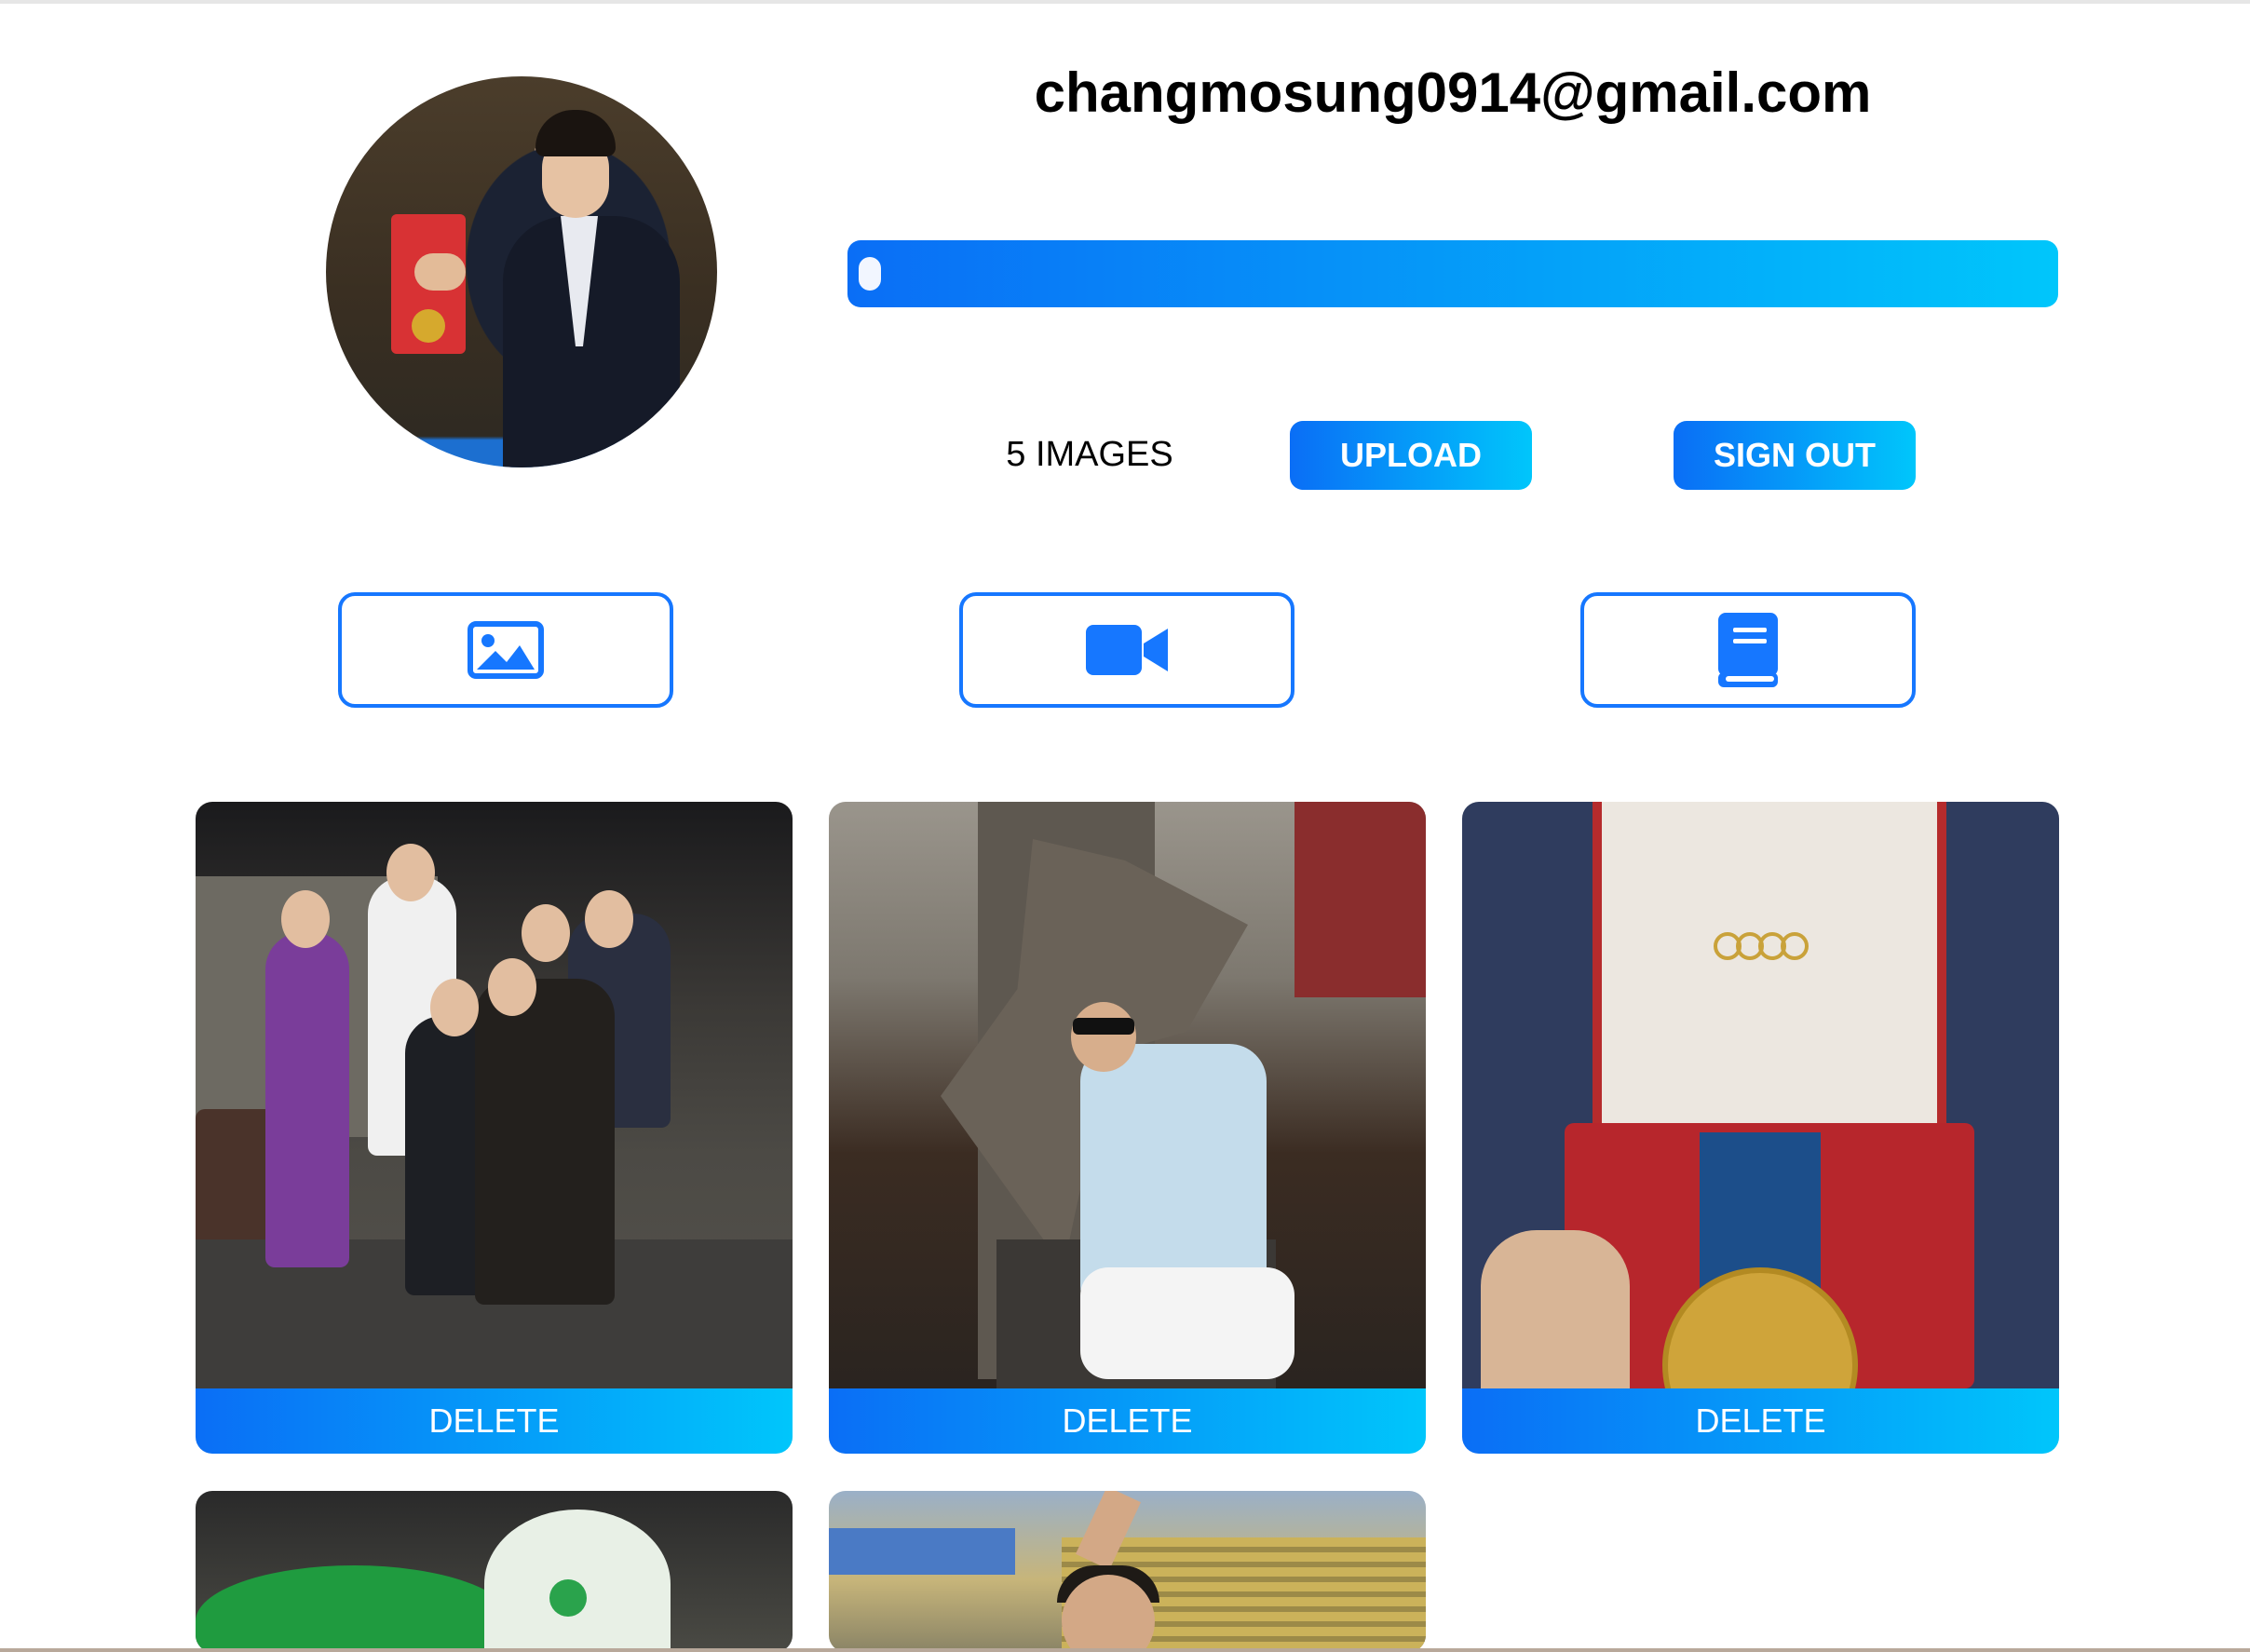 The height and width of the screenshot is (1652, 2250). Describe the element at coordinates (1411, 455) in the screenshot. I see `upload-button: UPLOAD` at that location.